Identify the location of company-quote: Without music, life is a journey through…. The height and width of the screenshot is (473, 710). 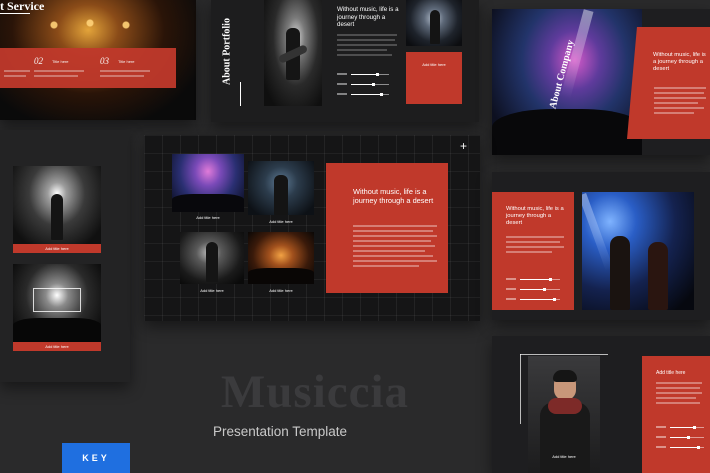
(679, 62).